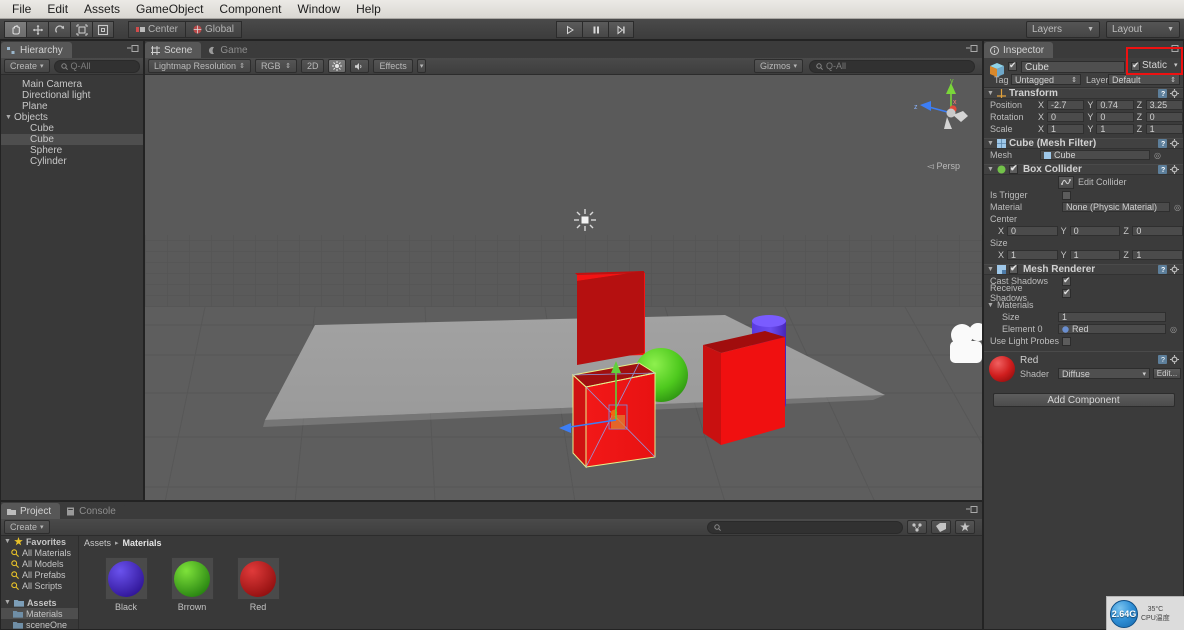  What do you see at coordinates (39, 541) in the screenshot?
I see `favorites-root: ▼ Favorites` at bounding box center [39, 541].